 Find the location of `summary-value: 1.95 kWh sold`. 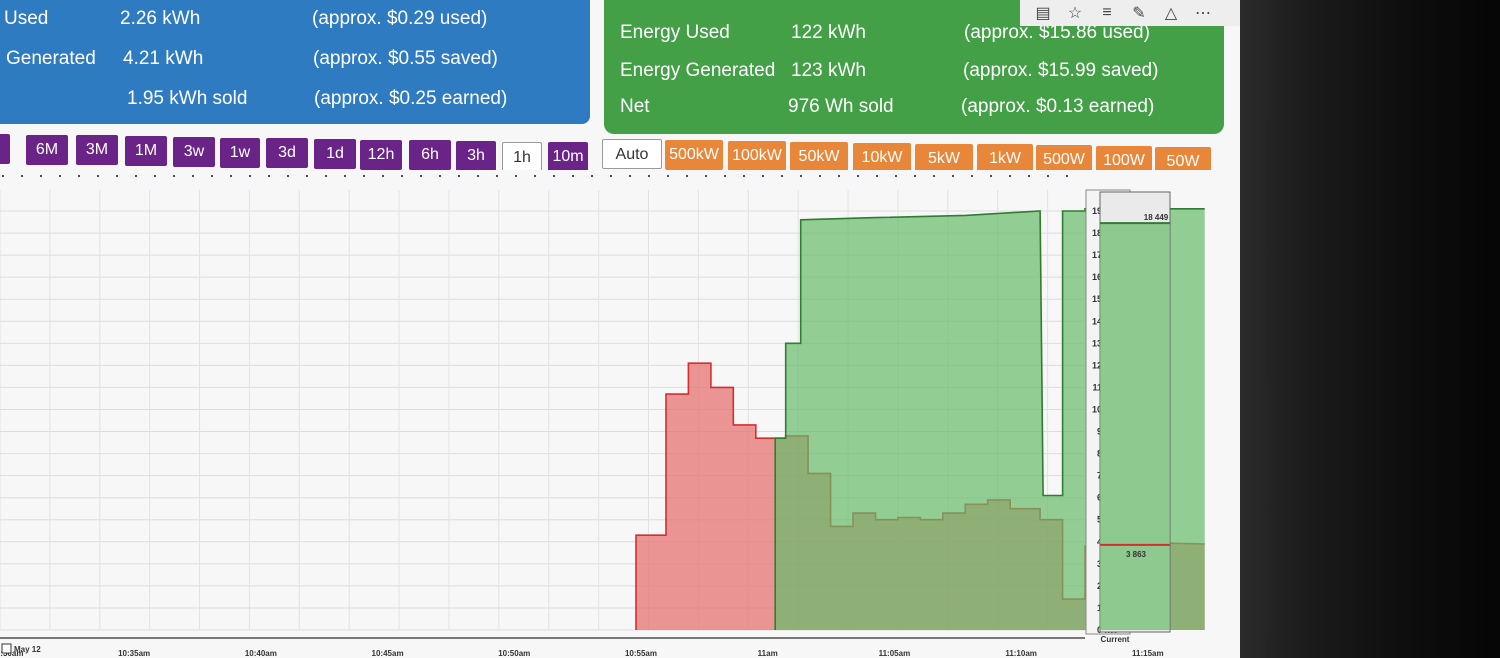

summary-value: 1.95 kWh sold is located at coordinates (187, 98).